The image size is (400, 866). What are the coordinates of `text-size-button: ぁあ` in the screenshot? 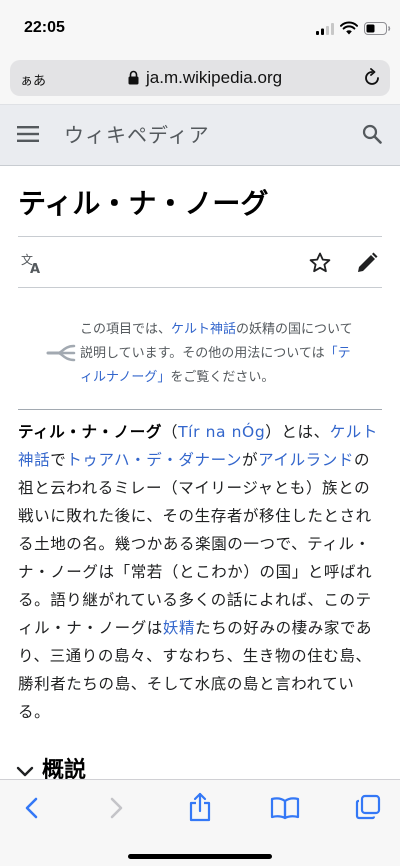 It's located at (33, 79).